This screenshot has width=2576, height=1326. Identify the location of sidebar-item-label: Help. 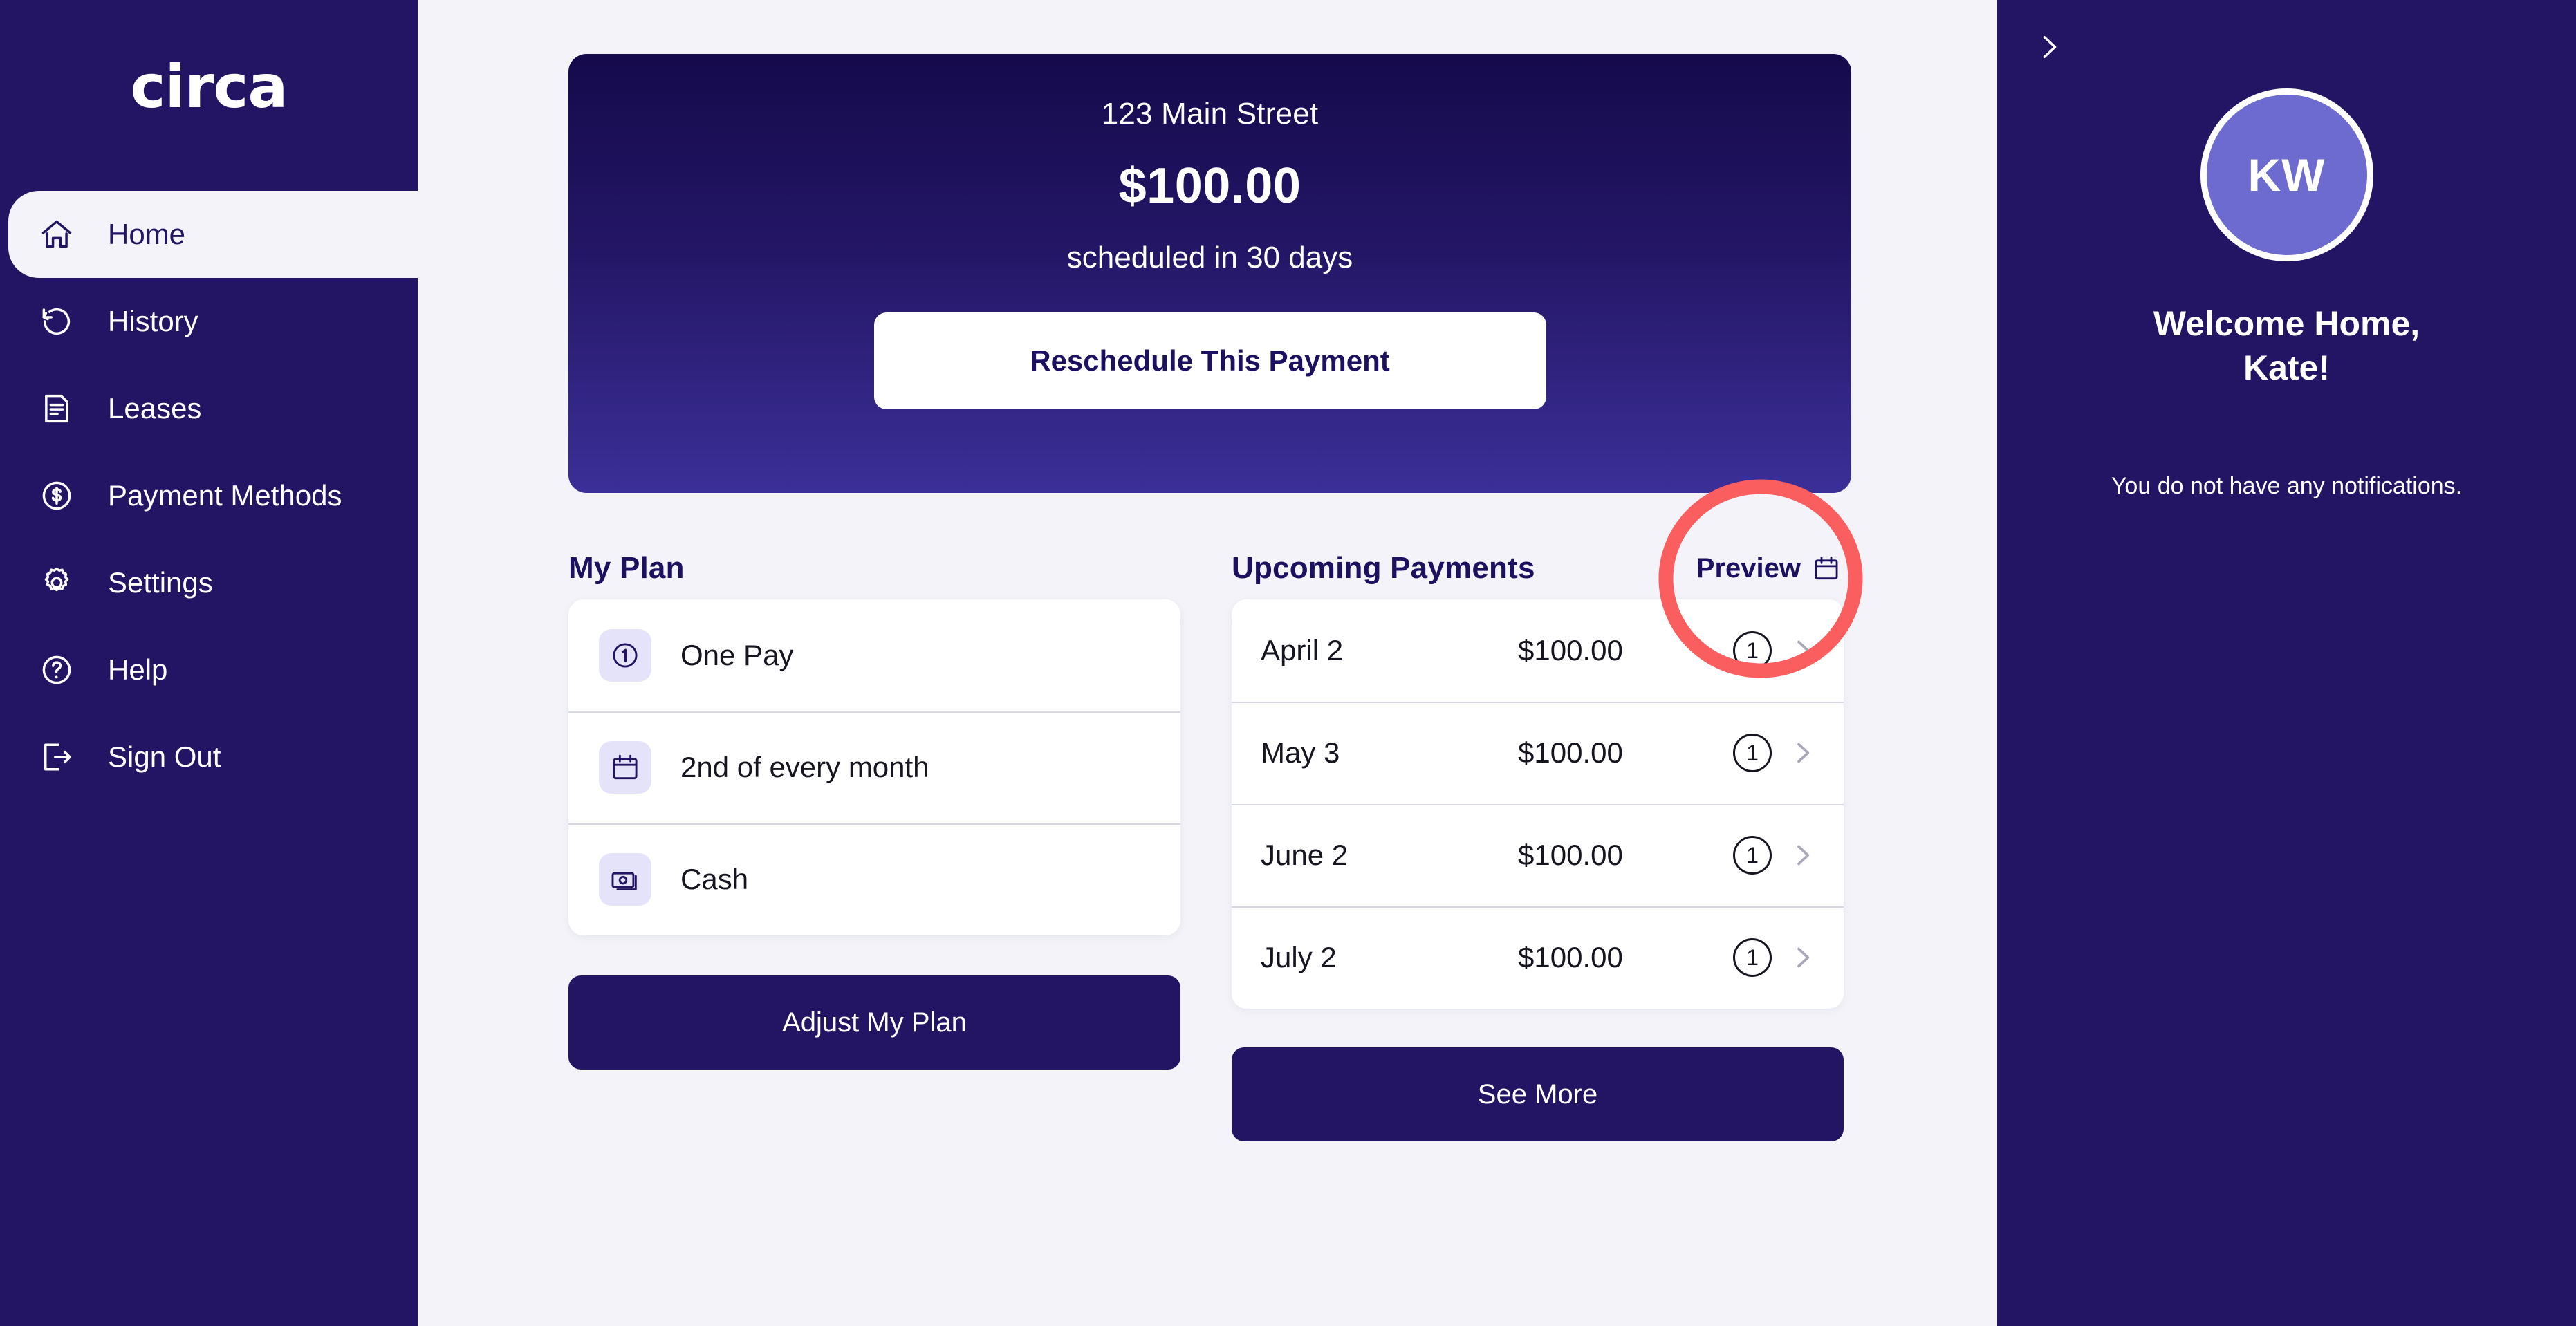
(138, 669).